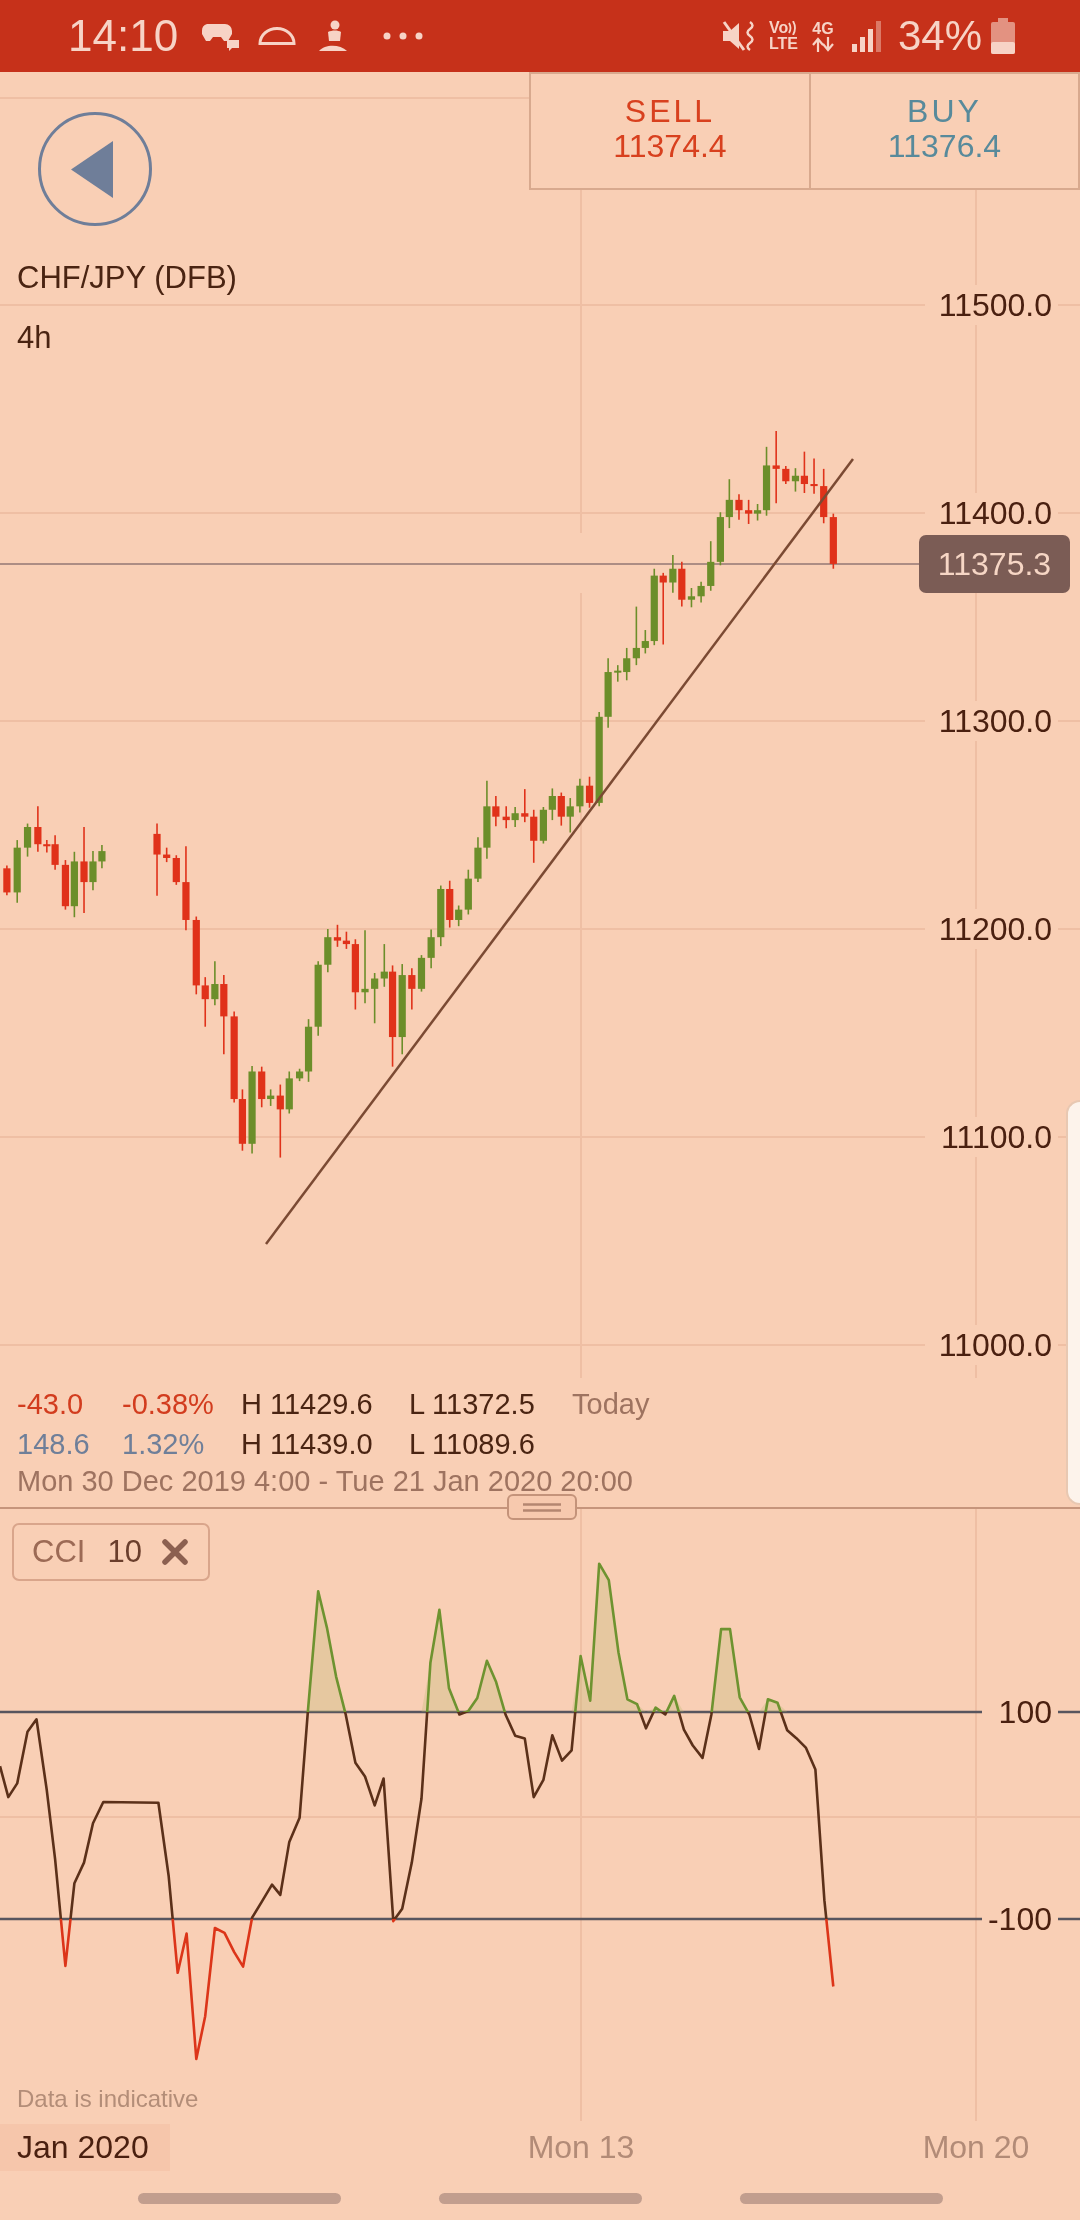  Describe the element at coordinates (611, 1404) in the screenshot. I see `period-label: Today` at that location.